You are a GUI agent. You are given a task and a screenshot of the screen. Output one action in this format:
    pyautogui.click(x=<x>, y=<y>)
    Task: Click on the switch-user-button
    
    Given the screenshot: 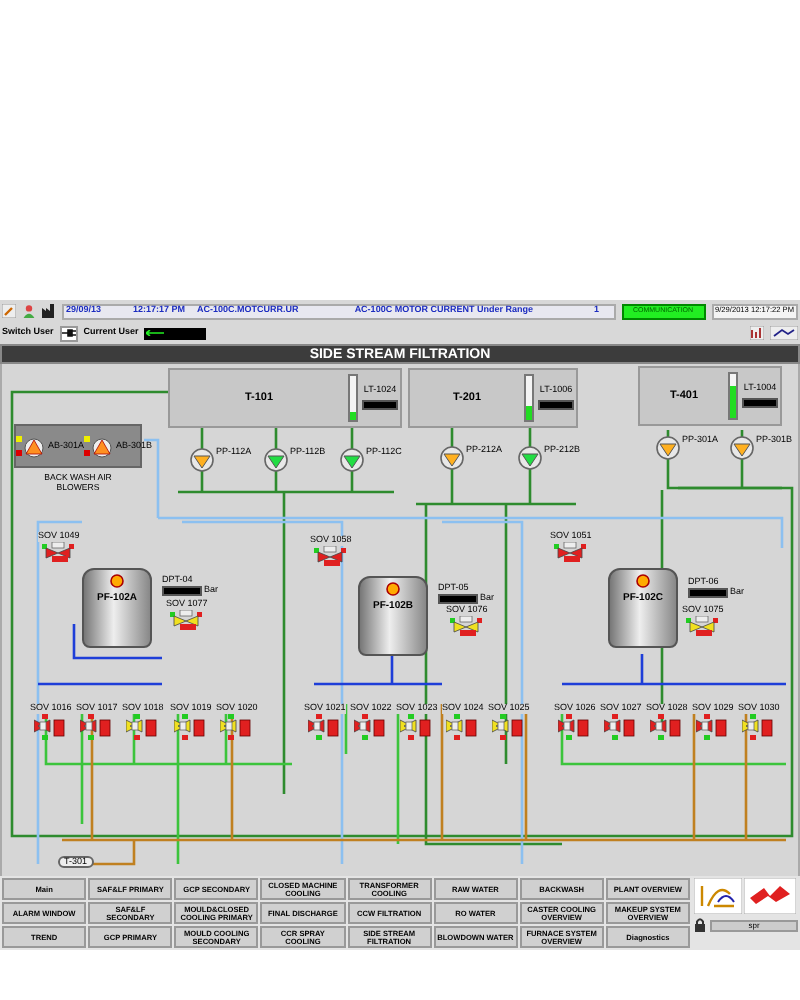 What is the action you would take?
    pyautogui.click(x=68, y=333)
    